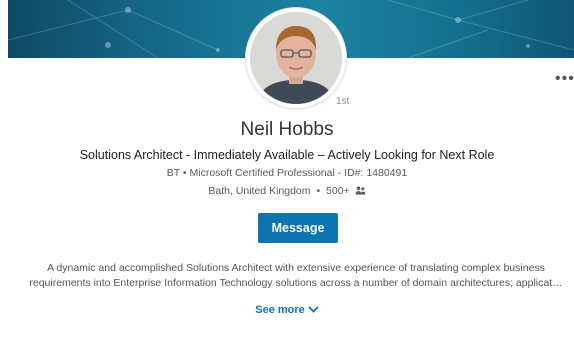  What do you see at coordinates (259, 191) in the screenshot?
I see `profile-location: Bath, United Kingdom` at bounding box center [259, 191].